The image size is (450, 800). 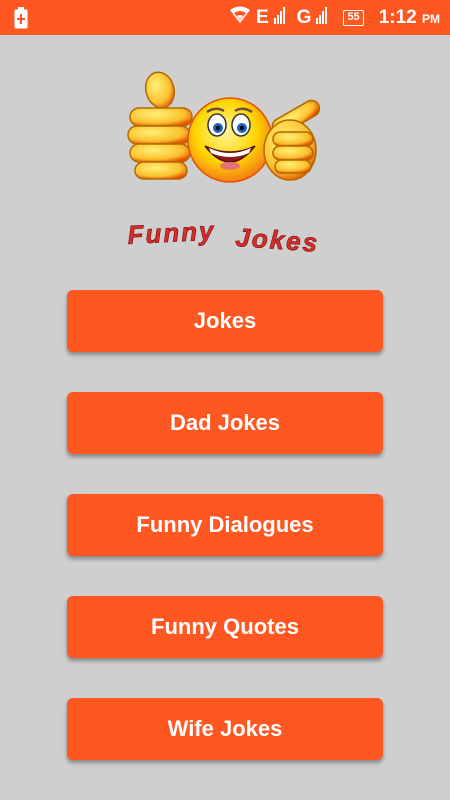 What do you see at coordinates (225, 729) in the screenshot?
I see `wife-jokes-button: Wife Jokes` at bounding box center [225, 729].